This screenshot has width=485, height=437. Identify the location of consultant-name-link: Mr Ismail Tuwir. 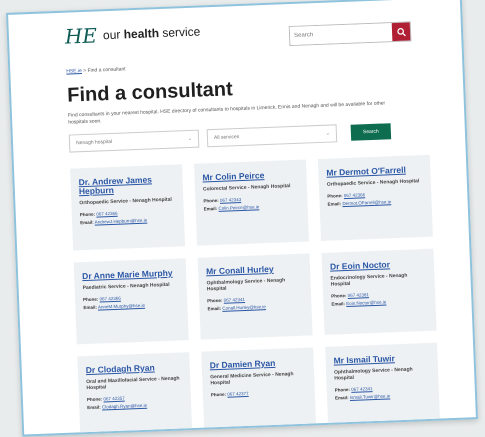
(381, 359).